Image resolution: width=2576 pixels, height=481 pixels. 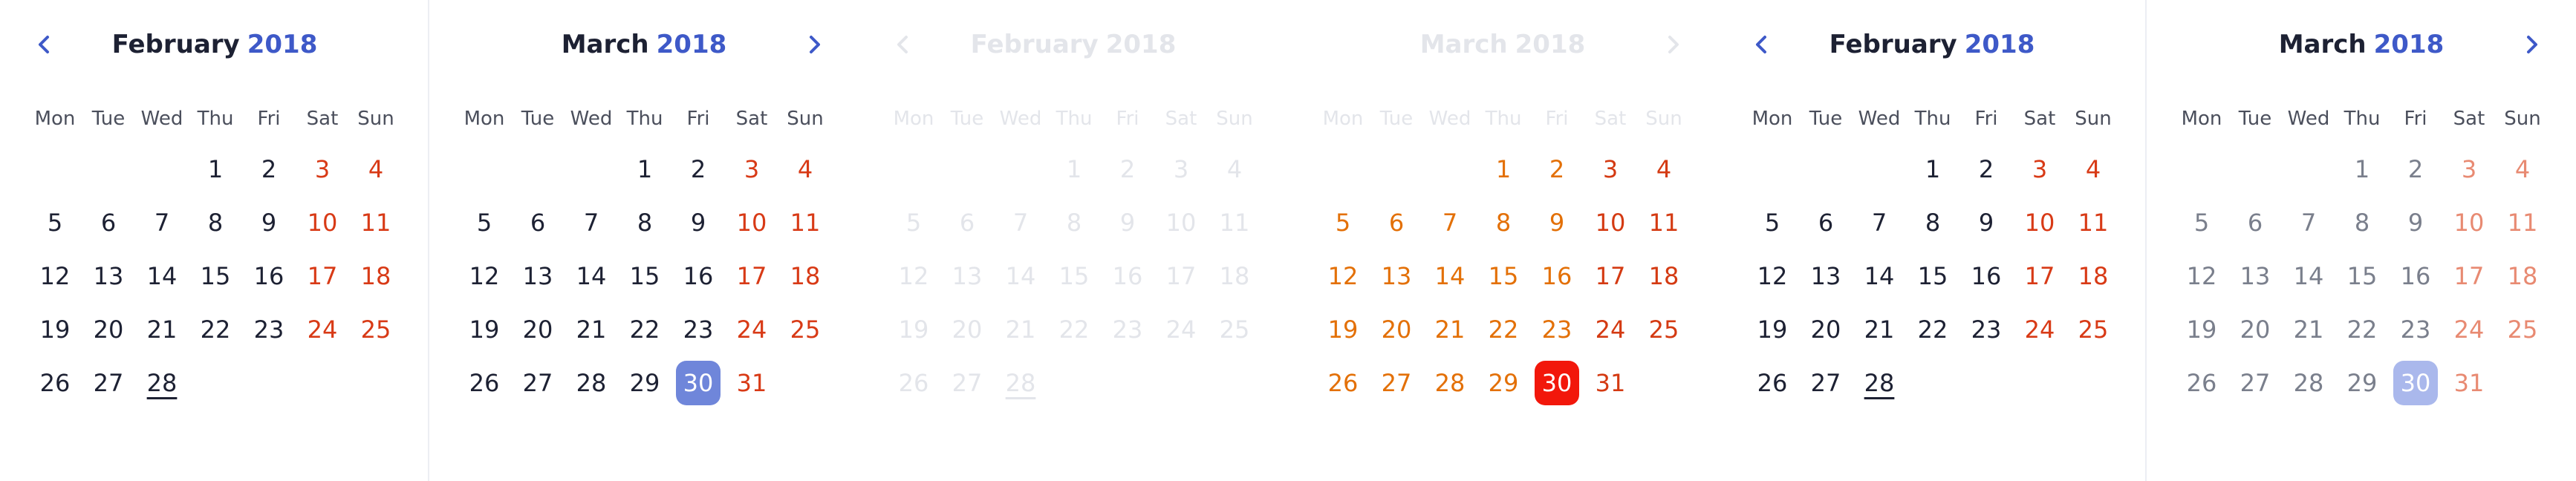 What do you see at coordinates (644, 383) in the screenshot?
I see `calendar-day: 29` at bounding box center [644, 383].